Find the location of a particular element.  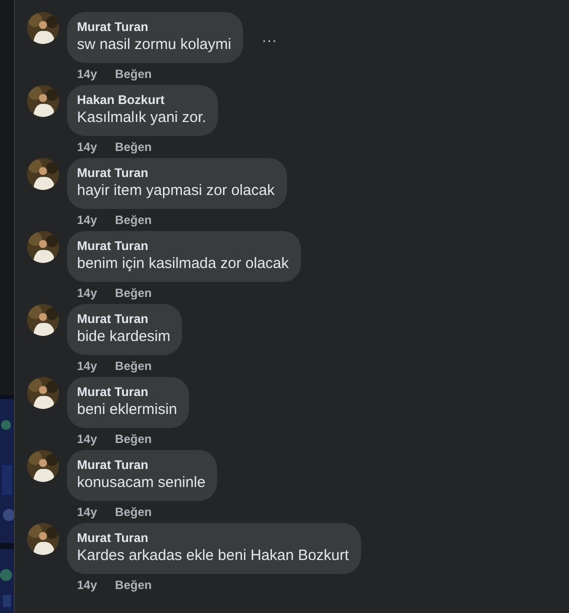

author-name: Hakan Bozkurt is located at coordinates (141, 100).